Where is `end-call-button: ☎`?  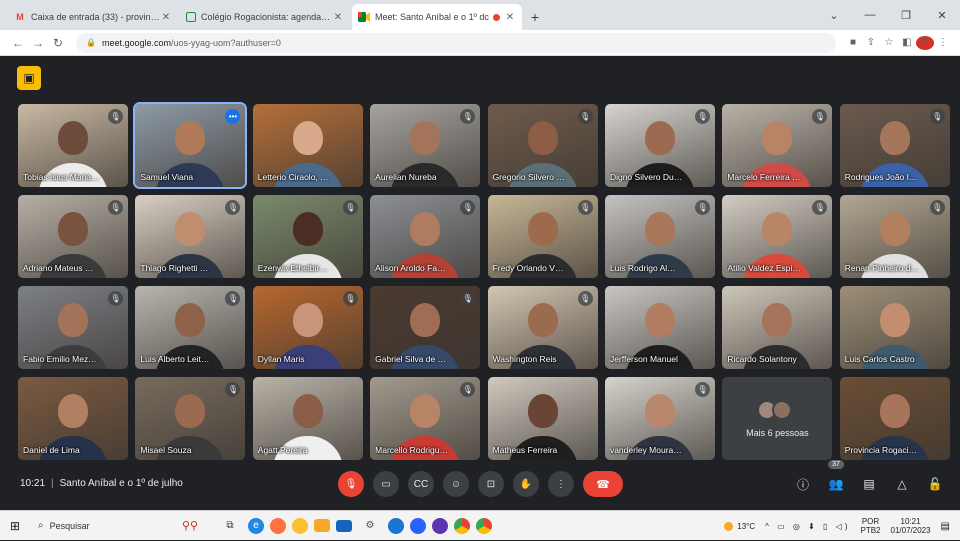
end-call-button: ☎ is located at coordinates (603, 484).